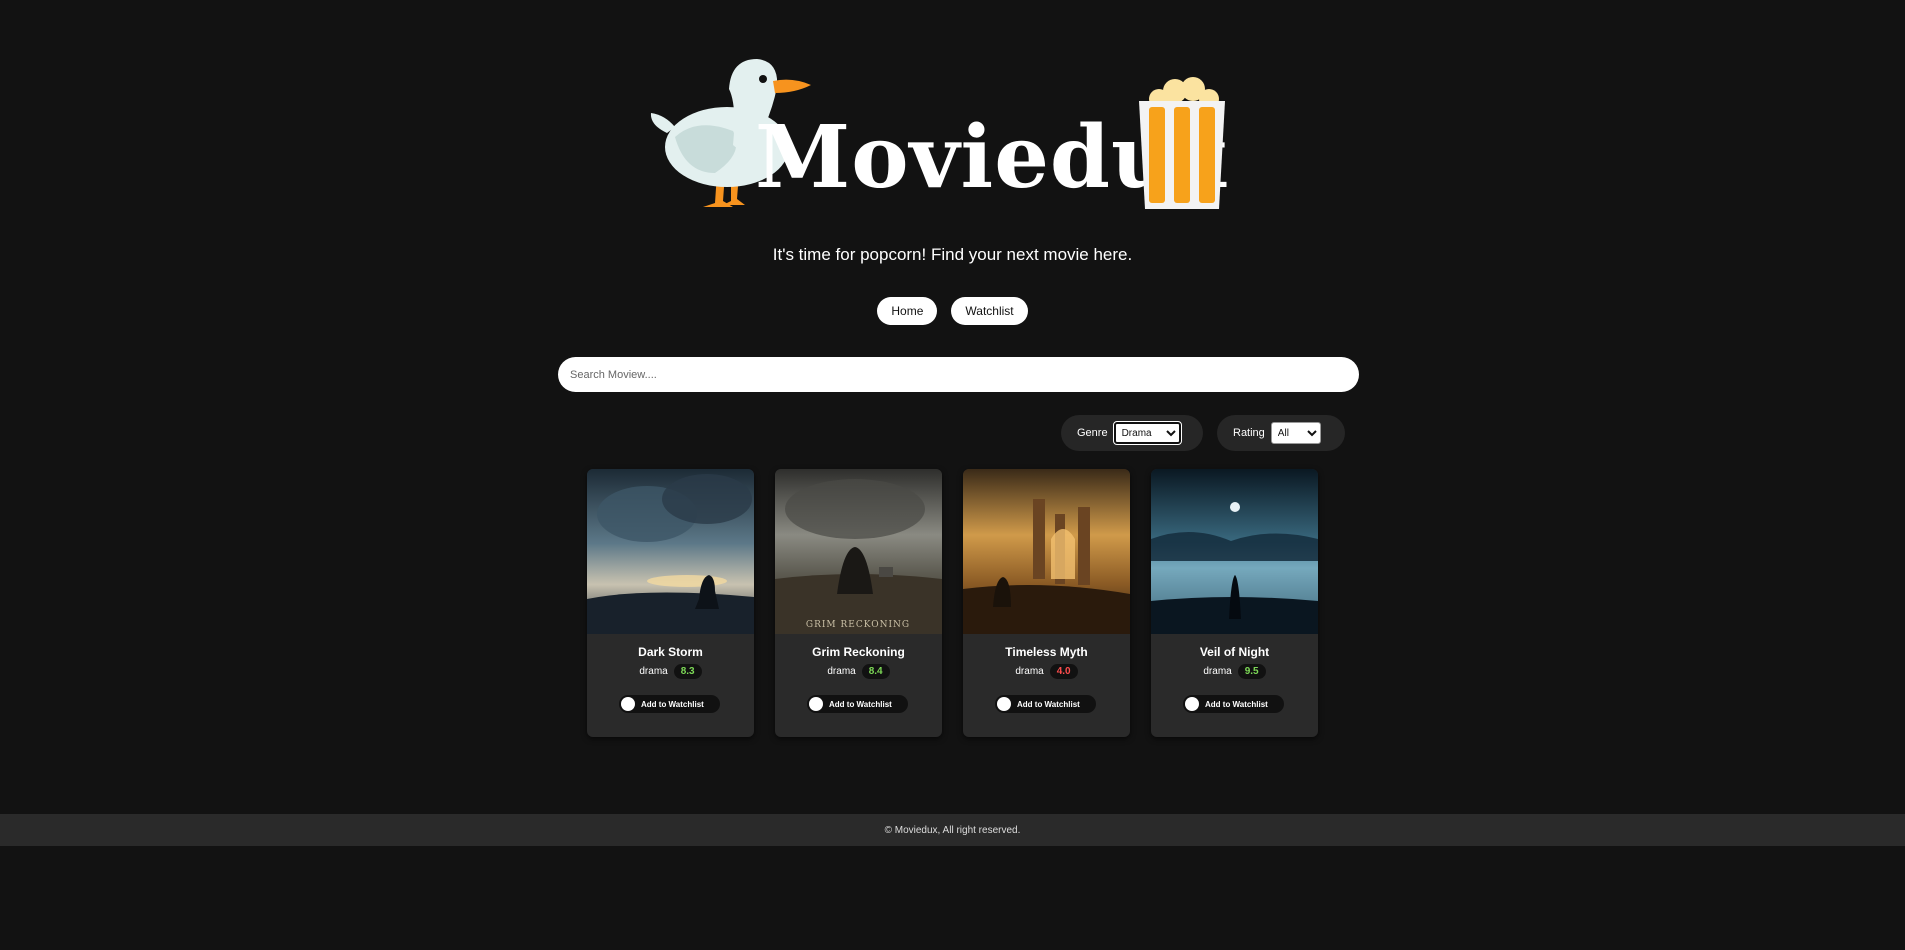  What do you see at coordinates (989, 311) in the screenshot?
I see `watchlist-button: Watchlist` at bounding box center [989, 311].